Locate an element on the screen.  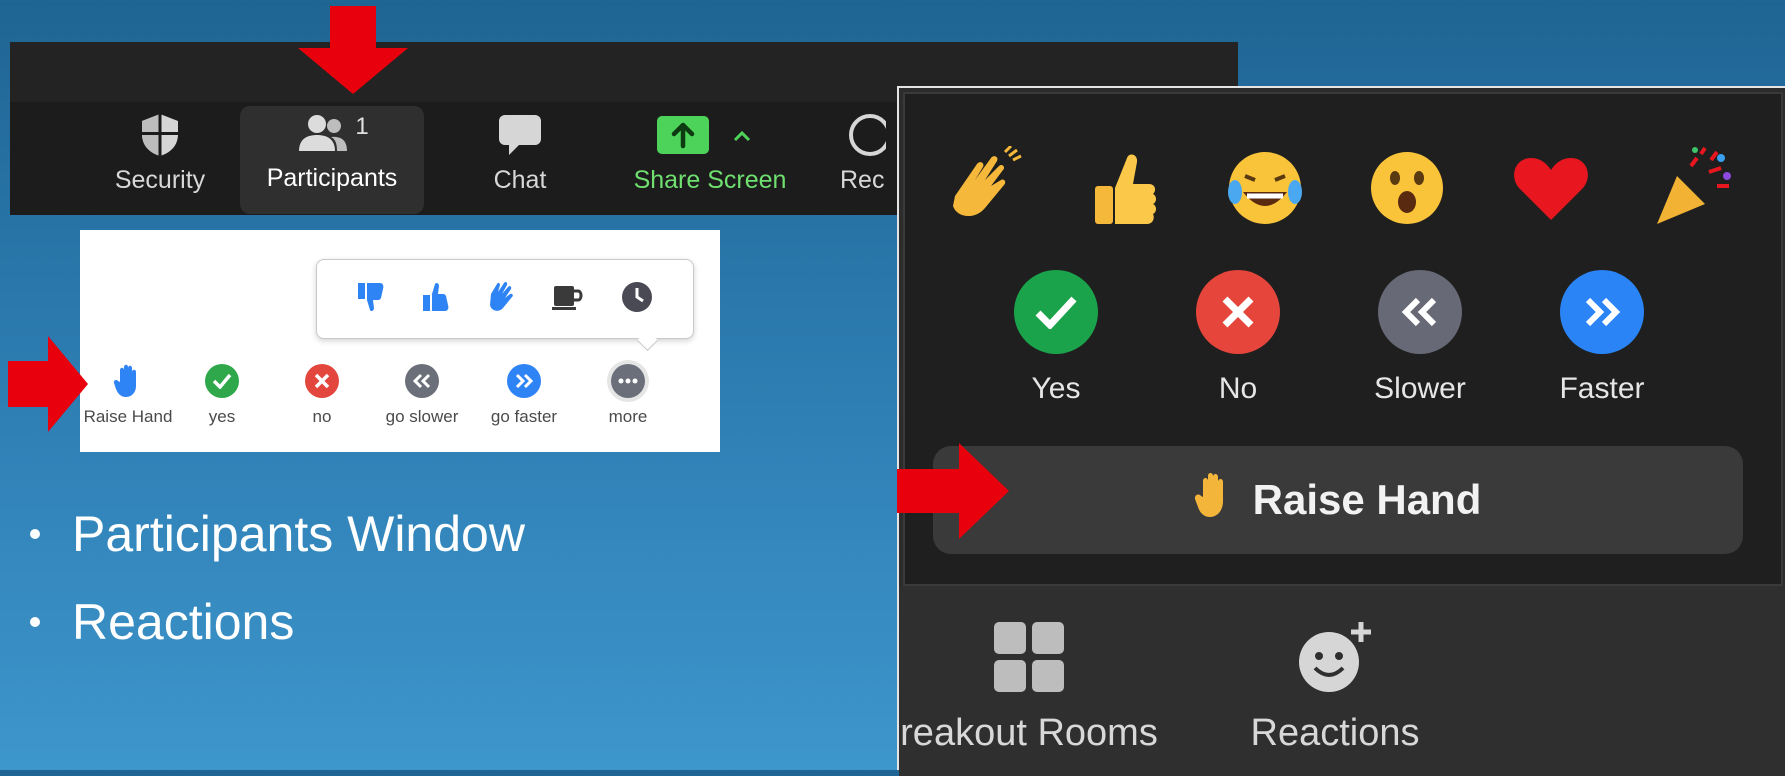
clock-icon is located at coordinates (637, 299).